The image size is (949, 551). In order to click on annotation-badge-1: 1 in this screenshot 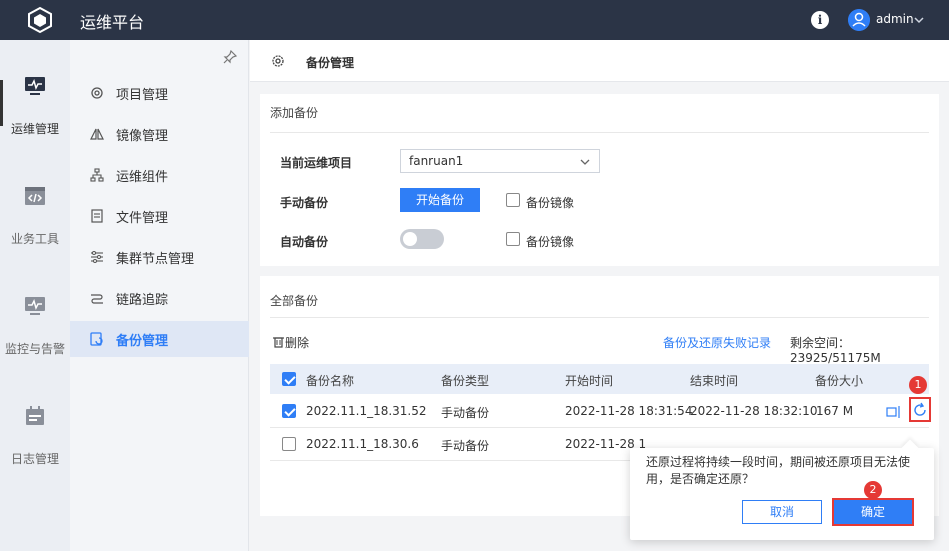, I will do `click(918, 385)`.